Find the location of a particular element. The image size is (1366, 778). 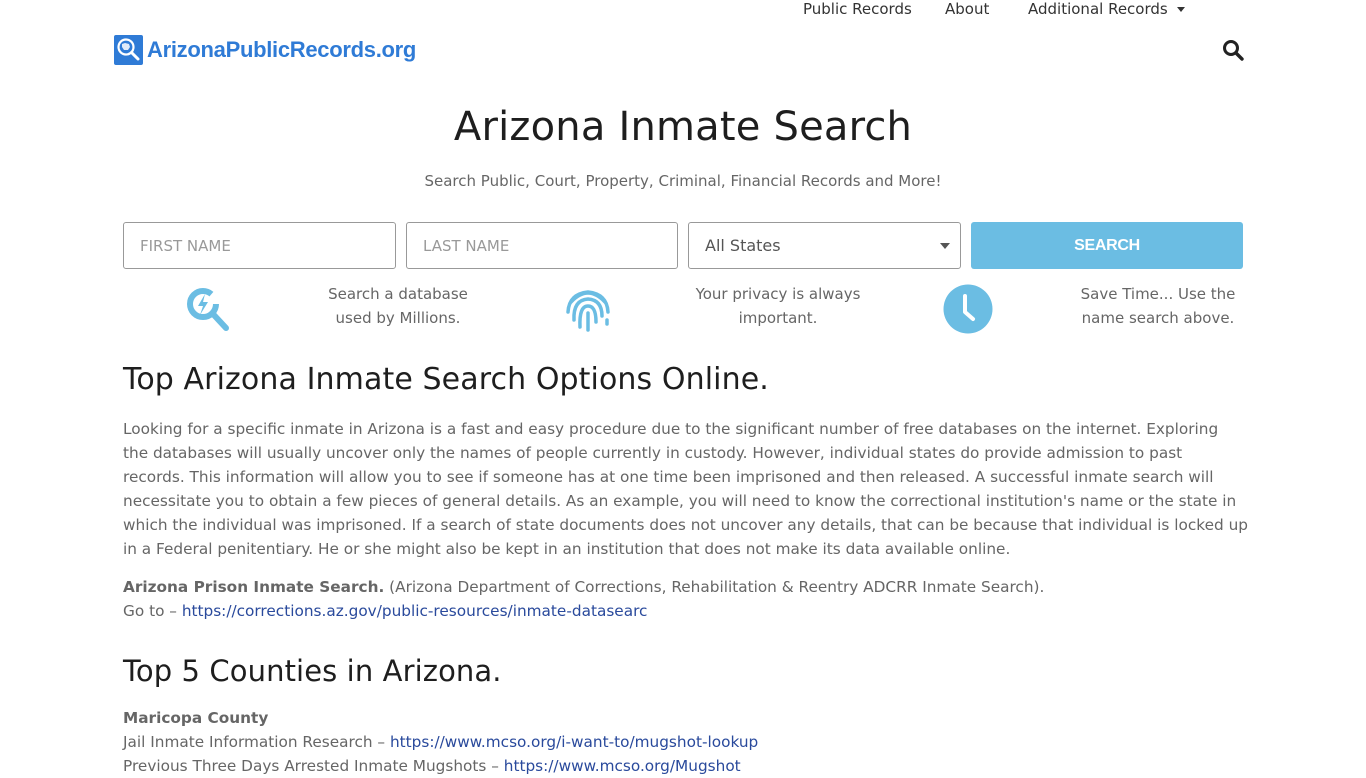

county-name: Maricopa County is located at coordinates (196, 718).